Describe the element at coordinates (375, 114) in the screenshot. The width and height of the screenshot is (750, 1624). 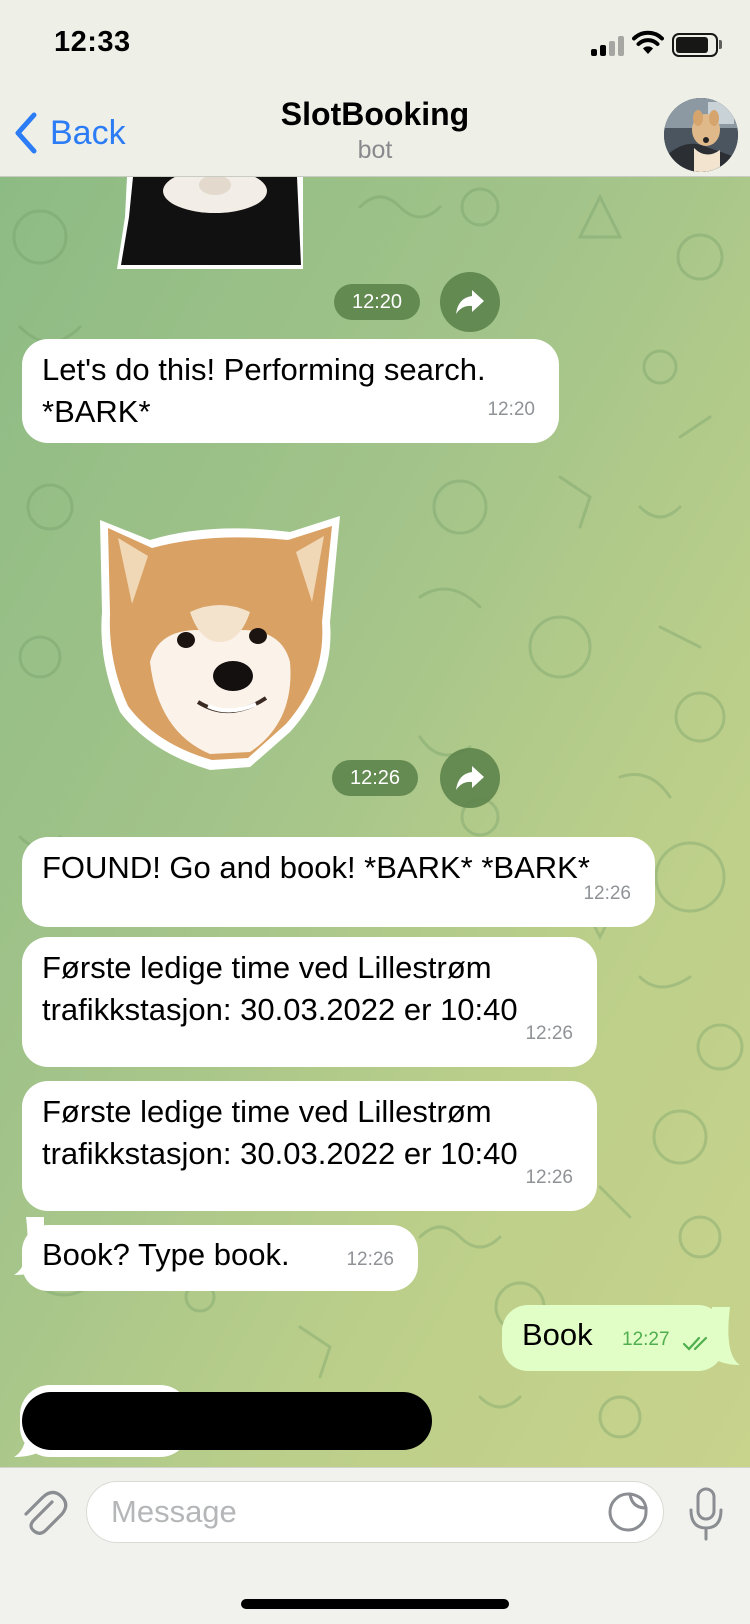
I see `chat-title: SlotBooking` at that location.